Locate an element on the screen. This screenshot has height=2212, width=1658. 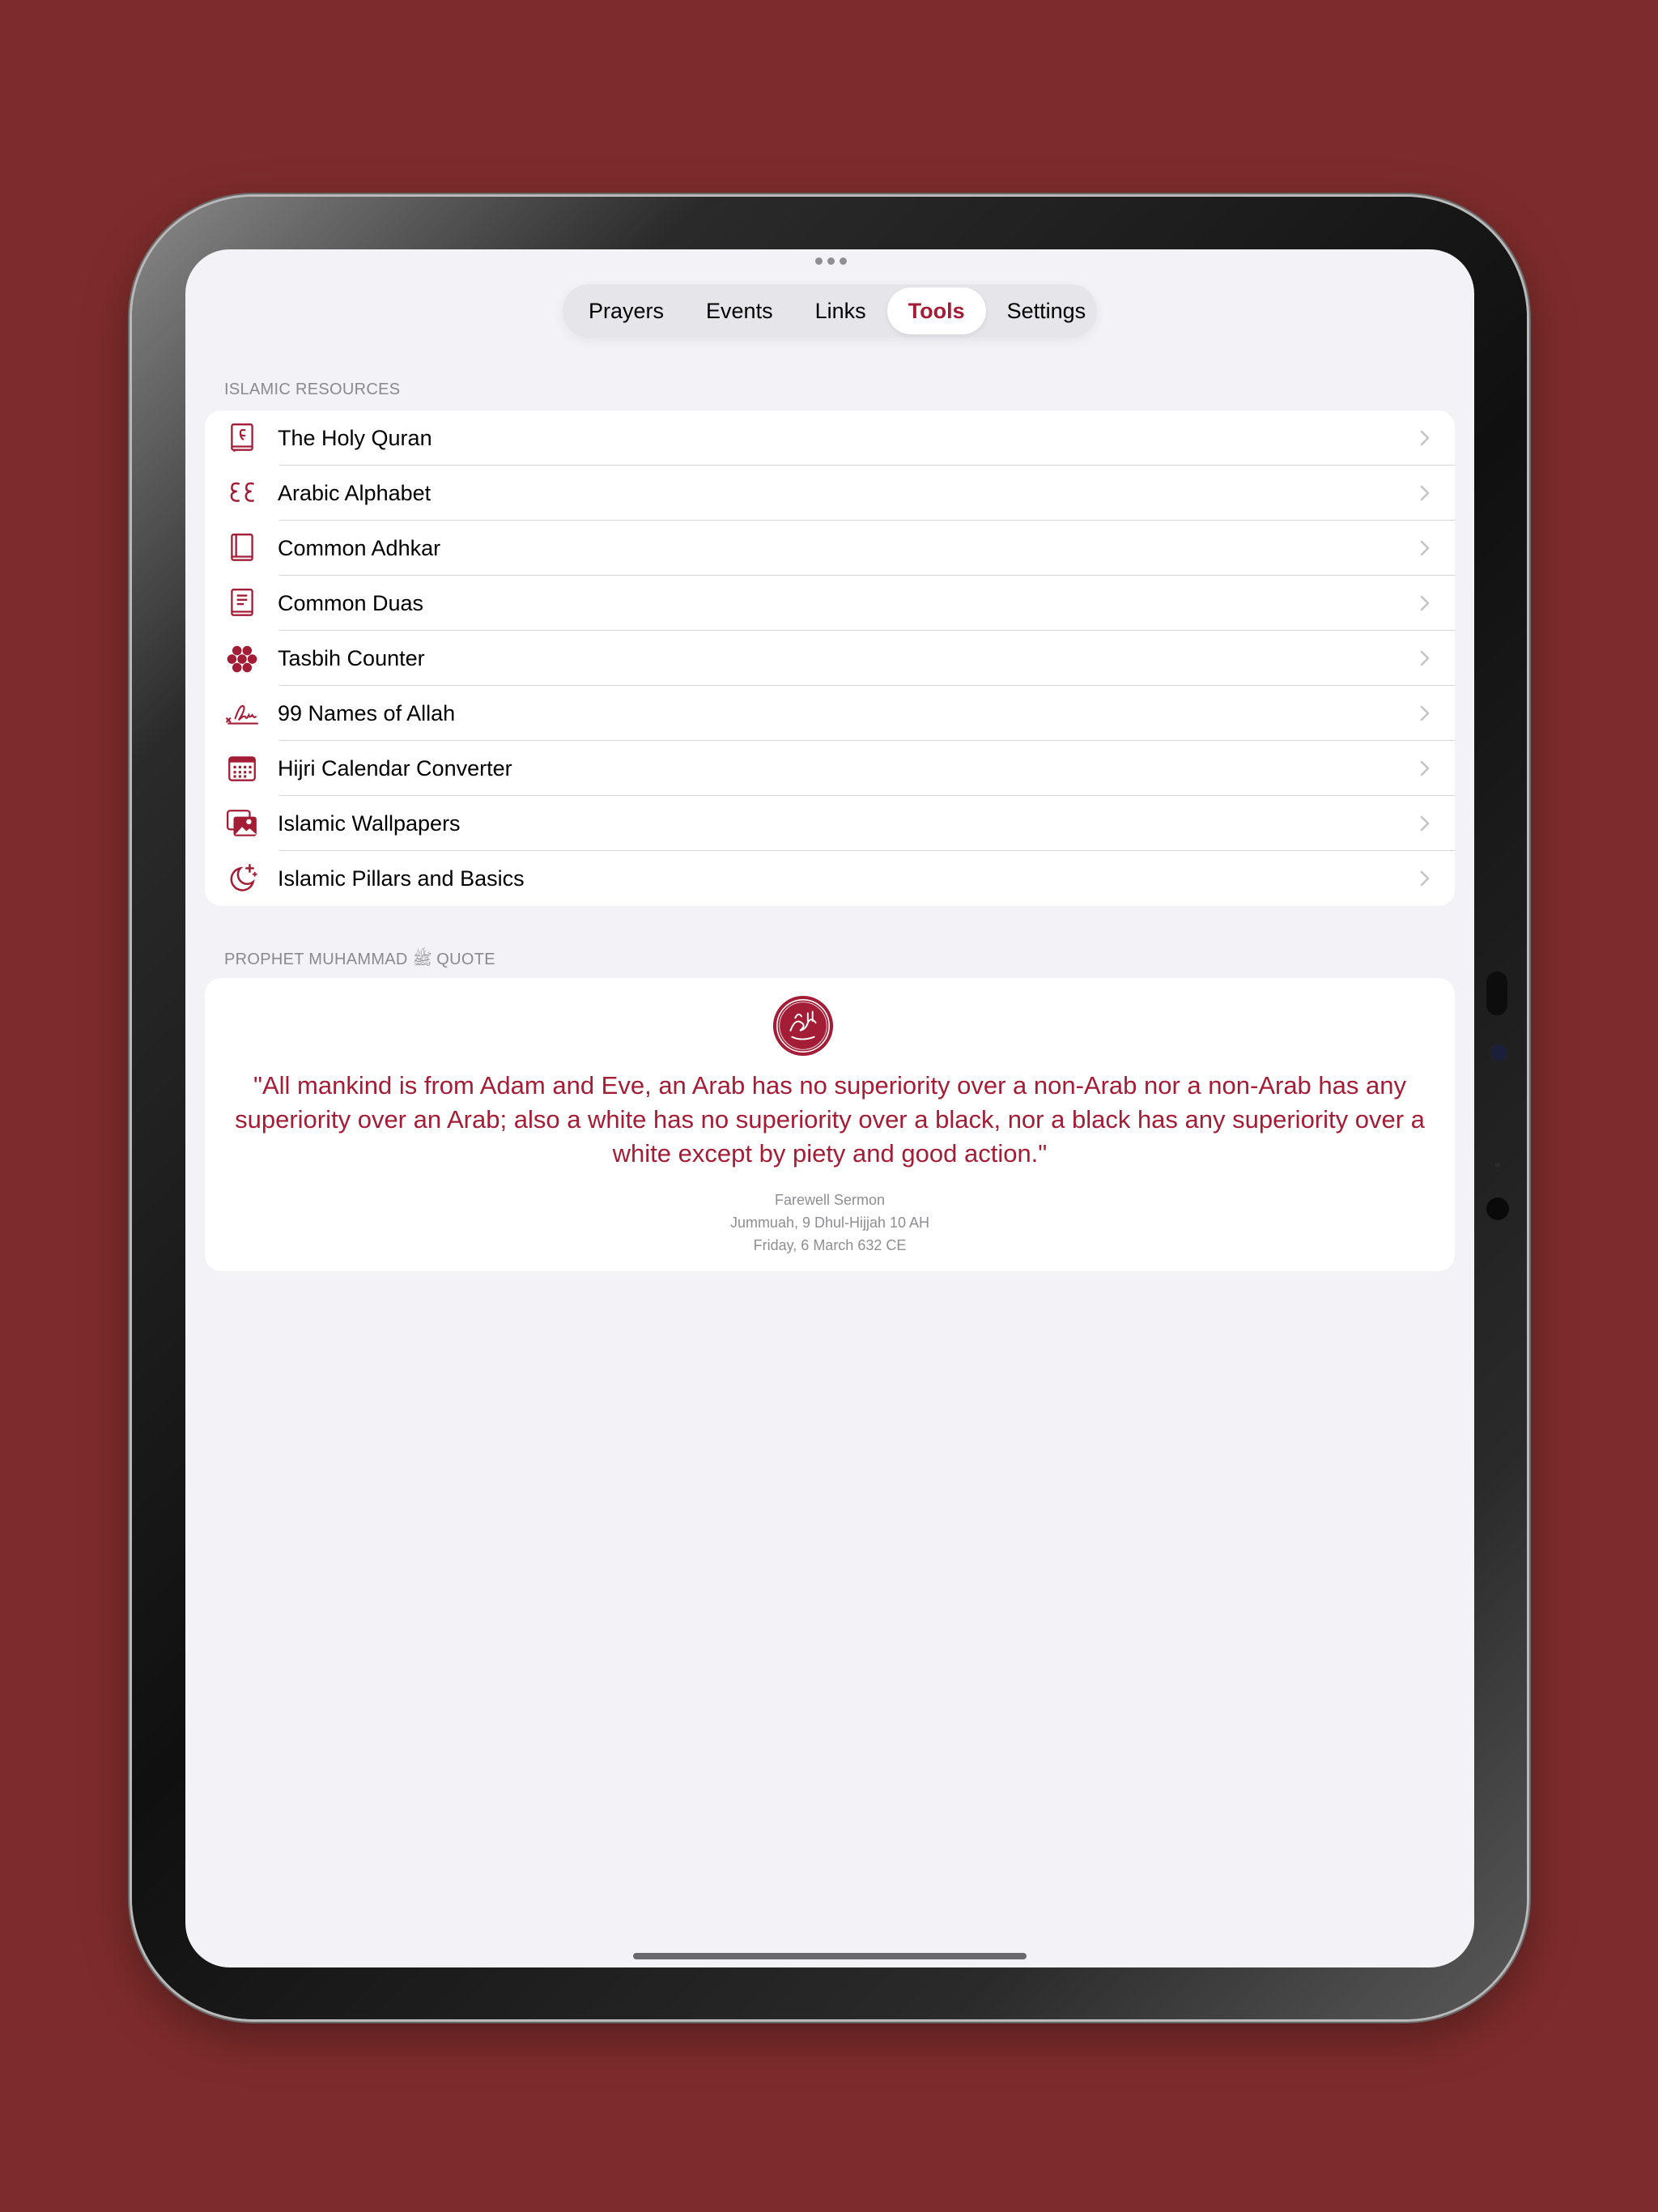
camera-lens is located at coordinates (1498, 1053).